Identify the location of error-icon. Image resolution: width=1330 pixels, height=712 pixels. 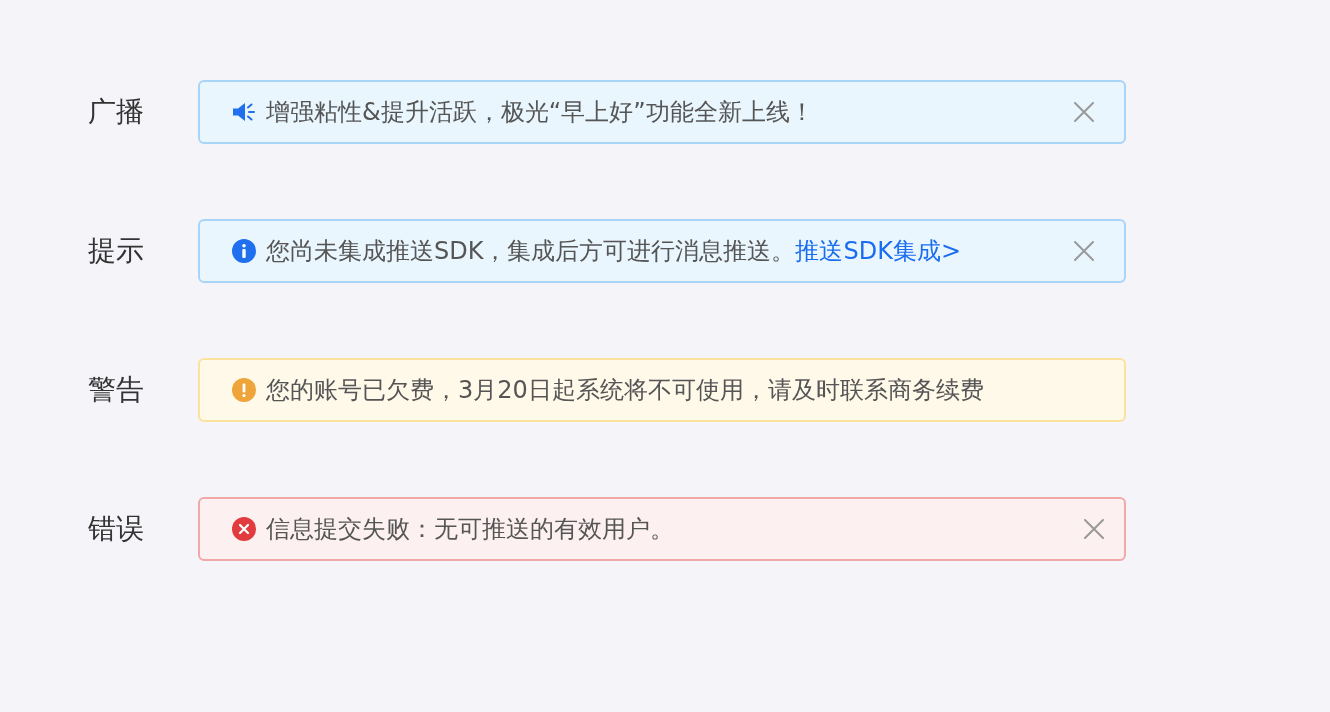
(244, 529).